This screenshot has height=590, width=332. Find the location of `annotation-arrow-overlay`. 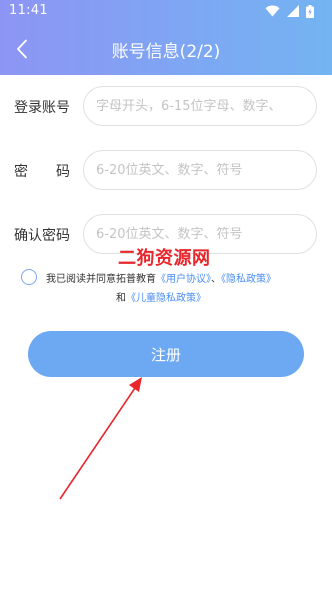

annotation-arrow-overlay is located at coordinates (100, 438).